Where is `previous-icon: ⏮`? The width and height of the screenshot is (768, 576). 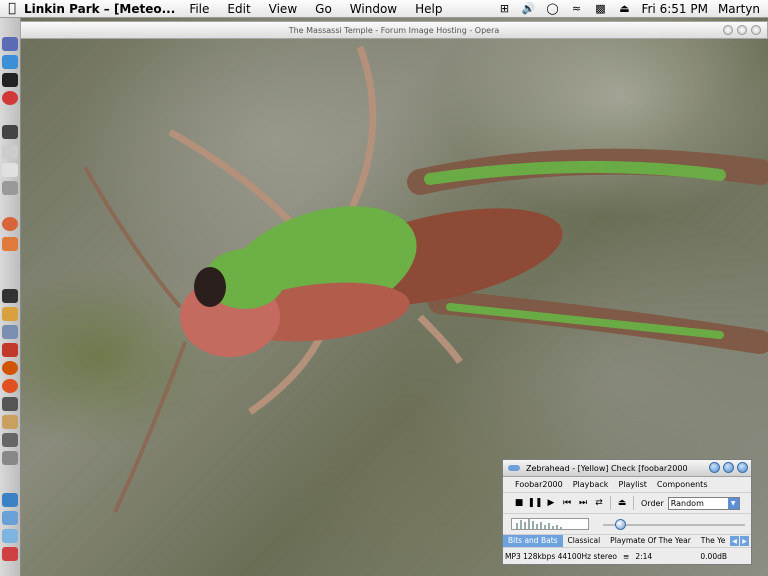 previous-icon: ⏮ is located at coordinates (567, 503).